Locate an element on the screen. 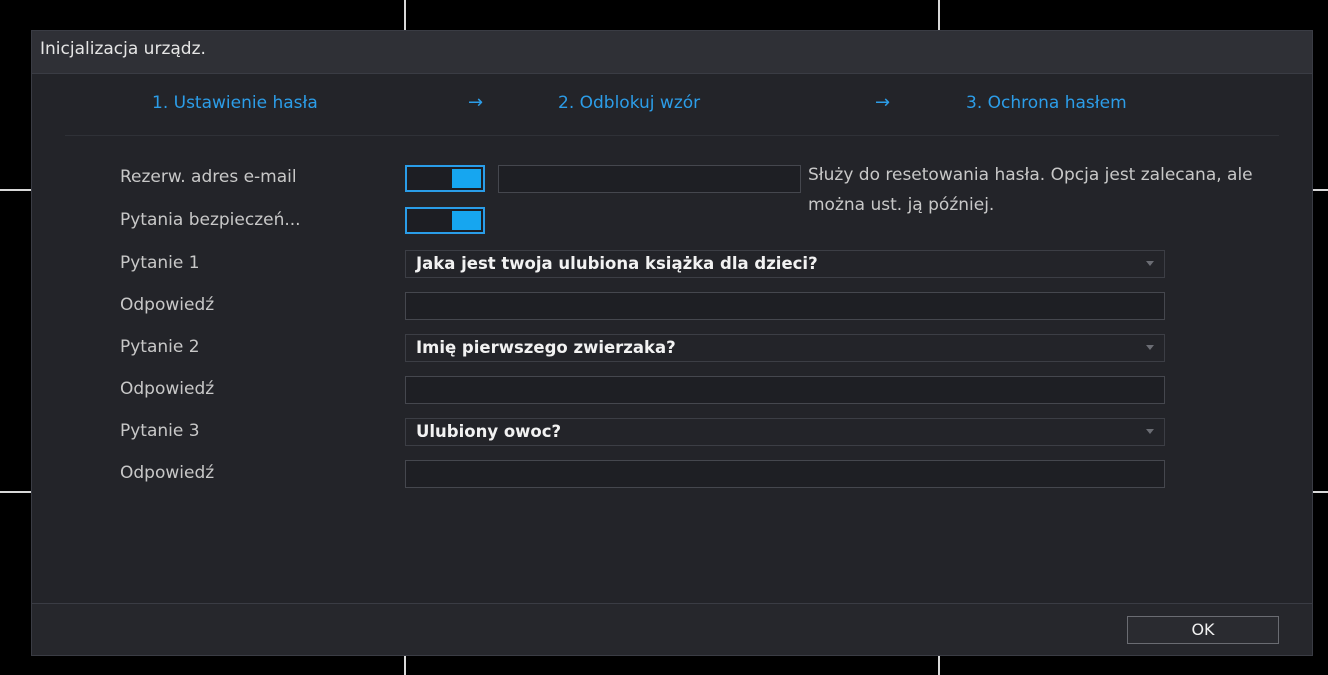 This screenshot has width=1328, height=675. dialog-title: Inicjalizacja urządz. is located at coordinates (123, 49).